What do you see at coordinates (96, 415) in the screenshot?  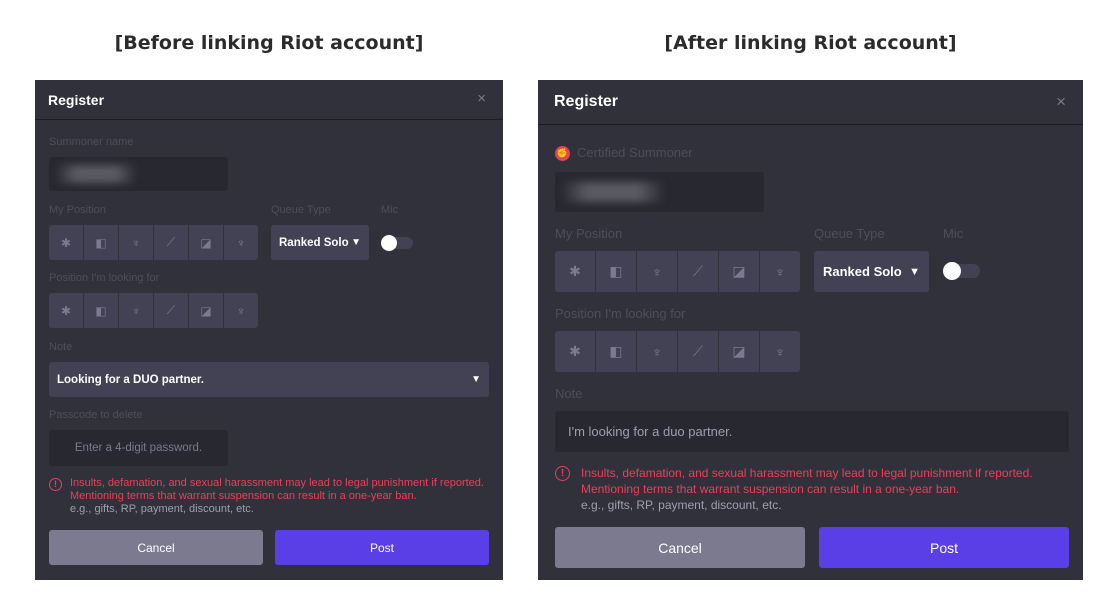 I see `passcode-label: Passcode to delete` at bounding box center [96, 415].